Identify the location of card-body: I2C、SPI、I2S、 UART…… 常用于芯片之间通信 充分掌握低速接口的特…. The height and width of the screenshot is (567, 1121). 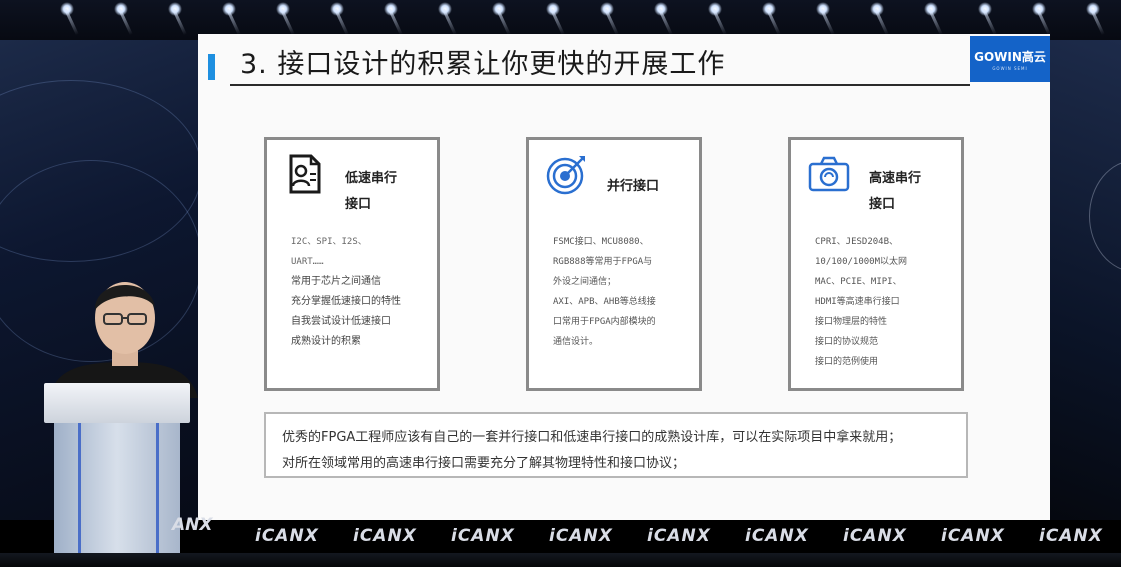
(366, 292).